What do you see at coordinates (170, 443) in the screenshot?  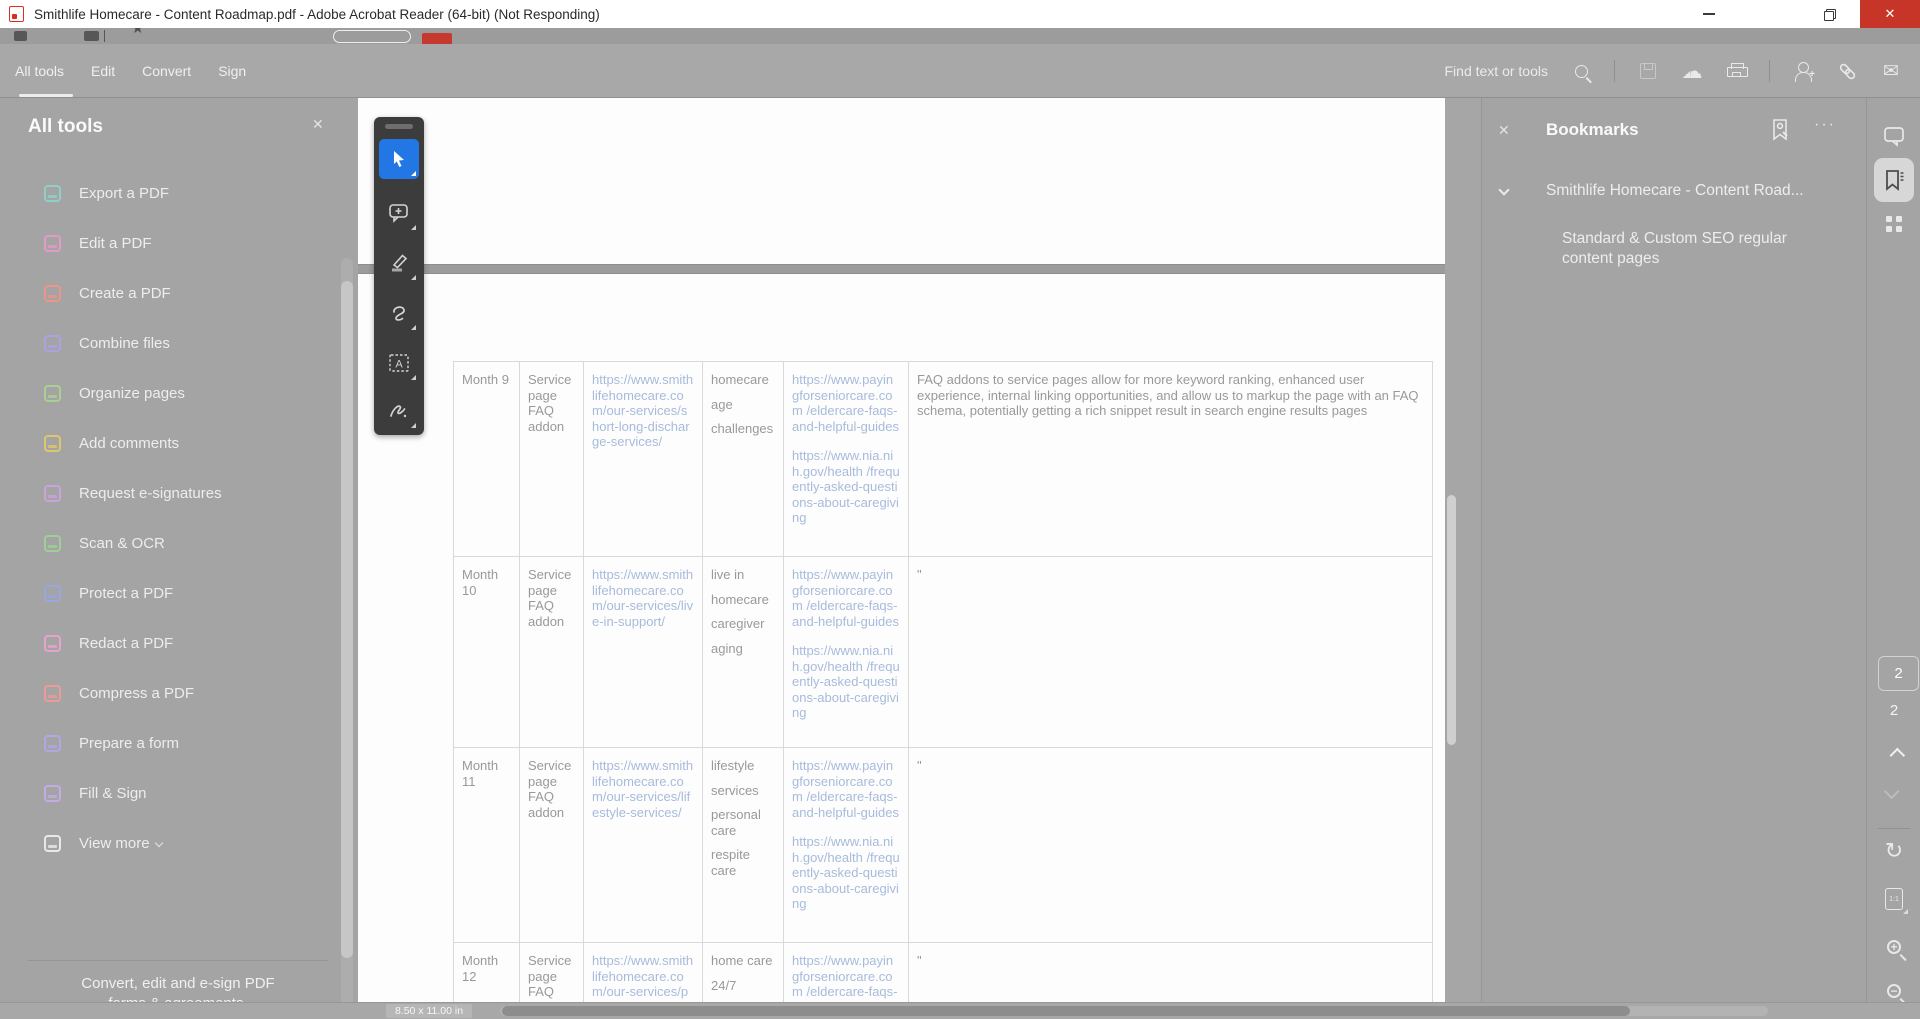 I see `tool-item-add-comments: Add comments` at bounding box center [170, 443].